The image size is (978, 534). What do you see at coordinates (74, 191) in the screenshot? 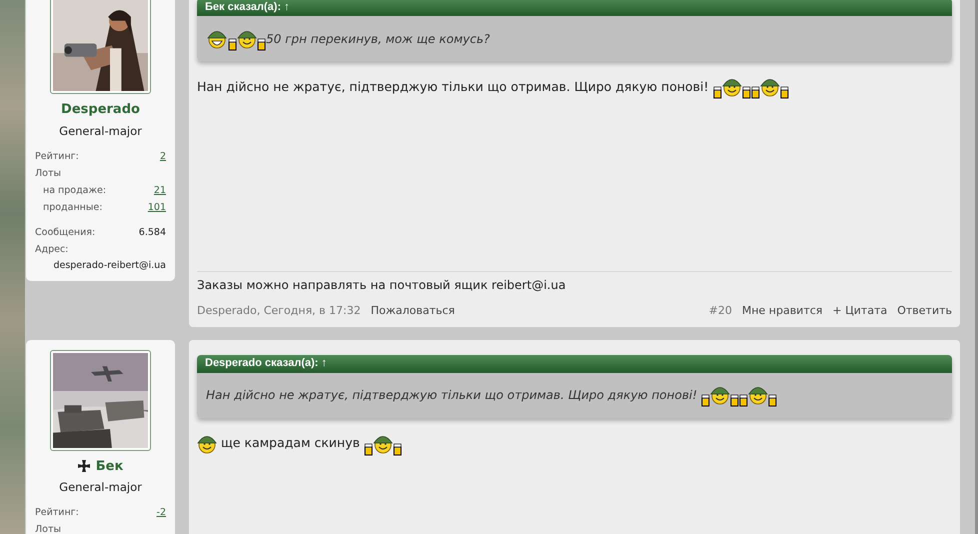
I see `stat-label: на продаже:` at bounding box center [74, 191].